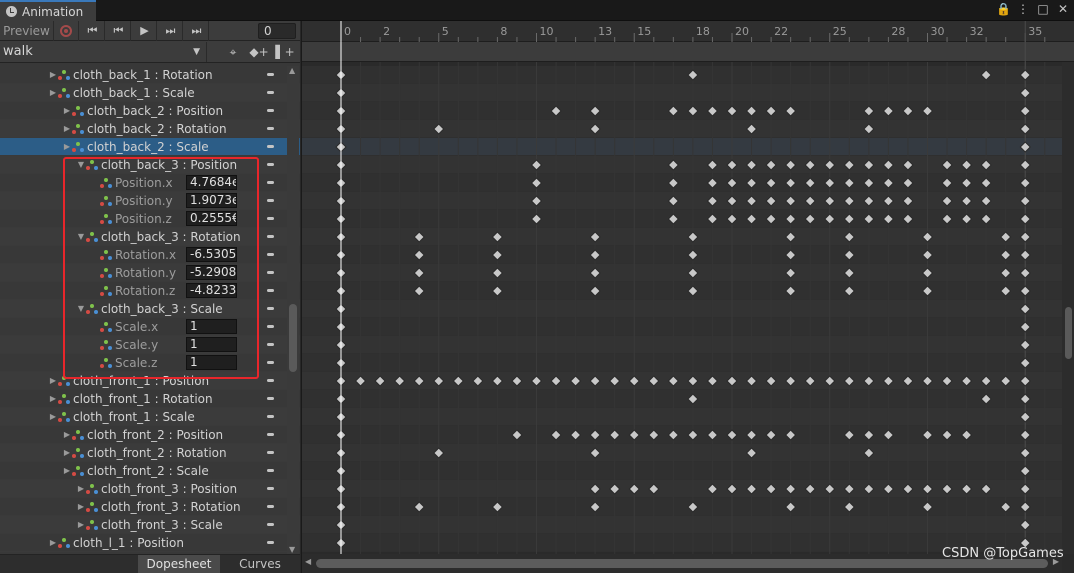 The width and height of the screenshot is (1074, 573). I want to click on menu-kebab-icon: ⋮, so click(1023, 9).